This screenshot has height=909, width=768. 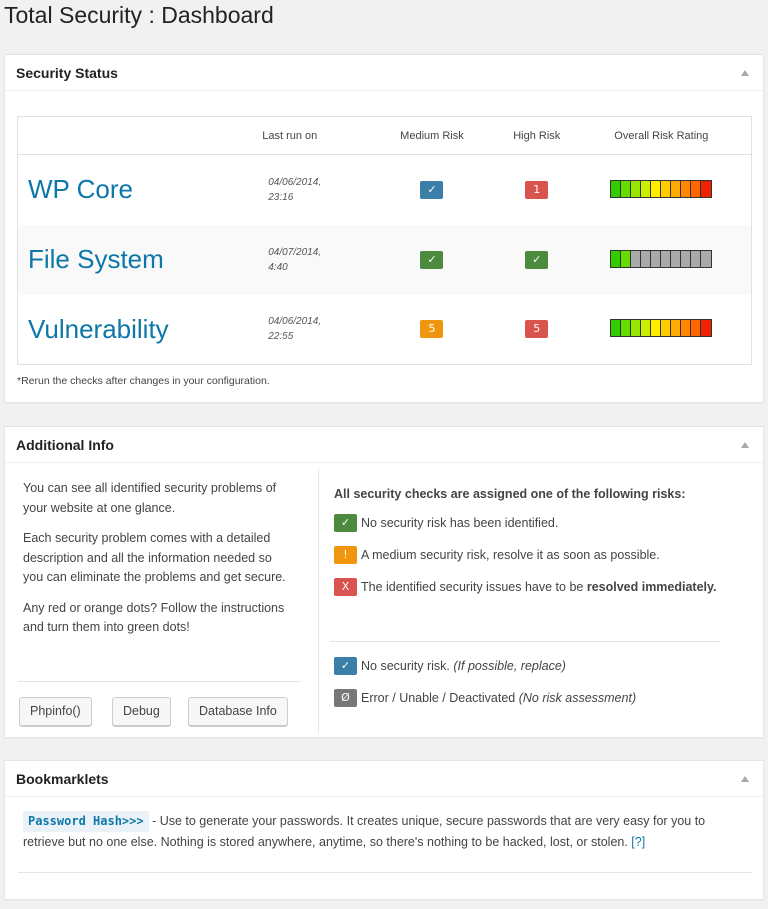 I want to click on null-icon: Ø, so click(x=345, y=698).